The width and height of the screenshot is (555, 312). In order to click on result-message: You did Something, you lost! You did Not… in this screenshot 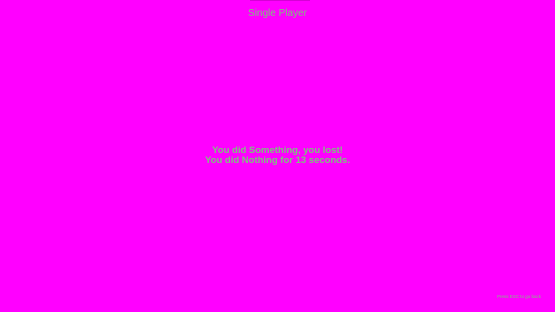, I will do `click(277, 156)`.